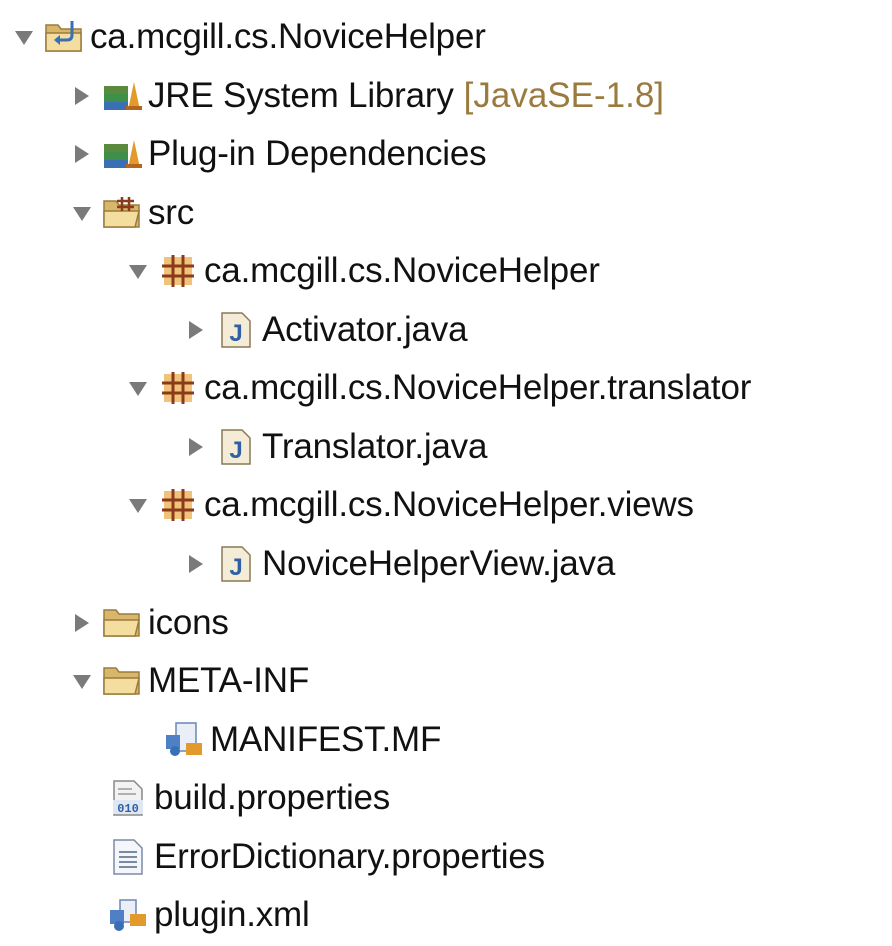 This screenshot has height=946, width=892. I want to click on tree-item-label: plugin.xml, so click(232, 914).